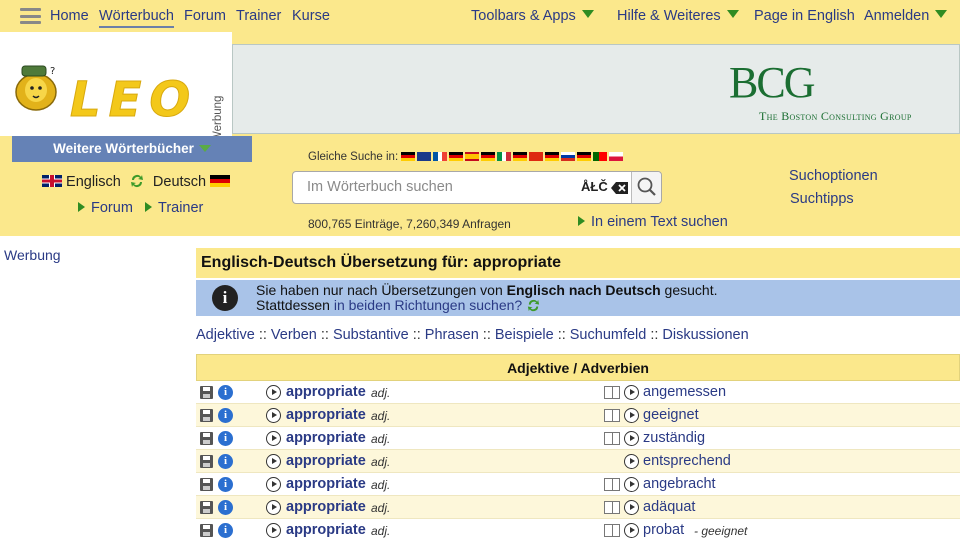 The width and height of the screenshot is (960, 540). I want to click on nav-toolbars-apps: Toolbars & Apps, so click(532, 16).